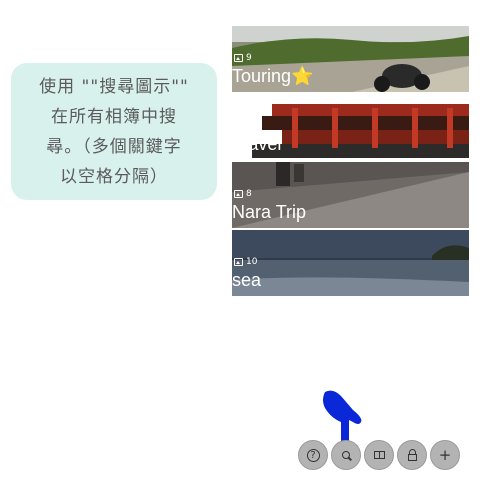 This screenshot has height=480, width=480. What do you see at coordinates (245, 262) in the screenshot?
I see `album-photo-count: 10` at bounding box center [245, 262].